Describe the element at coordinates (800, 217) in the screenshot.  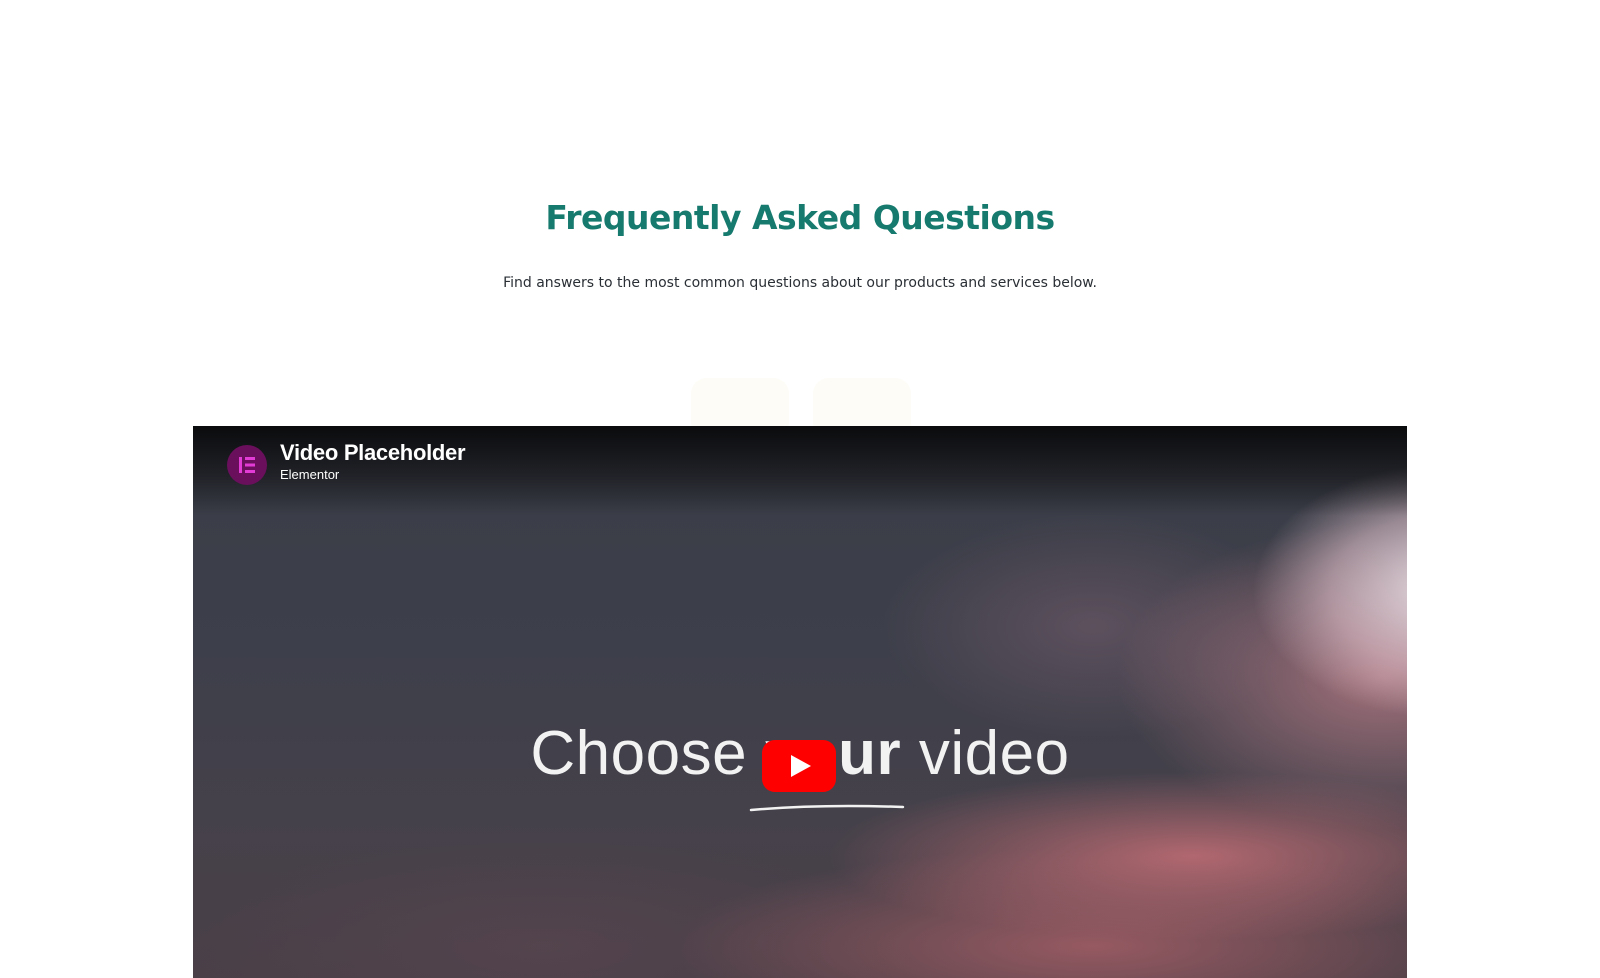
I see `faq-title: Frequently Asked Questions` at that location.